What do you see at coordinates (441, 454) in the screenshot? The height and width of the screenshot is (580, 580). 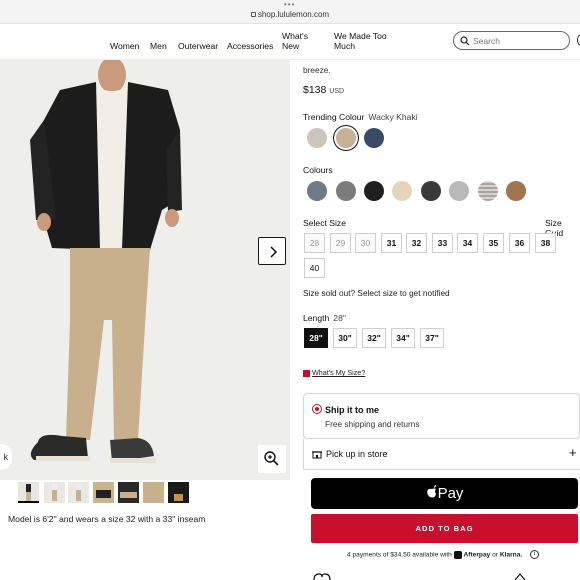 I see `pick-up-in-store-option: Pick up in store +` at bounding box center [441, 454].